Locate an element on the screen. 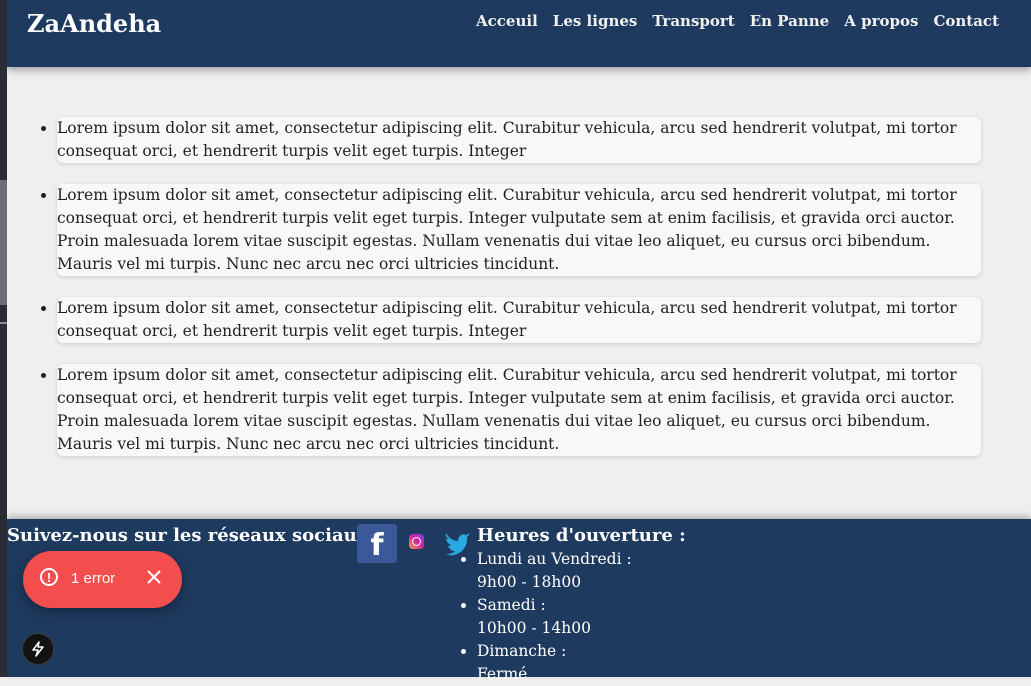  hours-day: Dimanche : is located at coordinates (522, 651).